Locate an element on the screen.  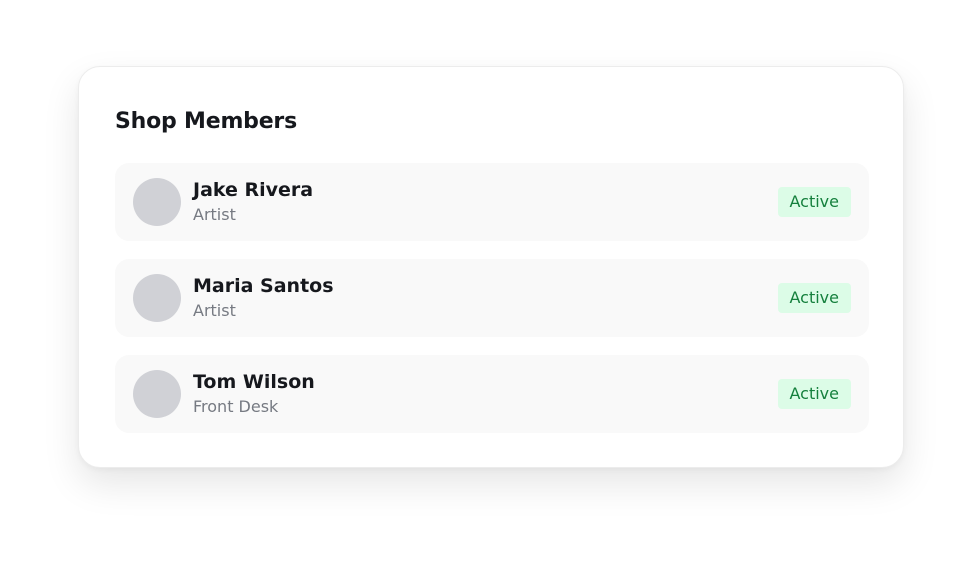
member-name: Maria Santos is located at coordinates (263, 286).